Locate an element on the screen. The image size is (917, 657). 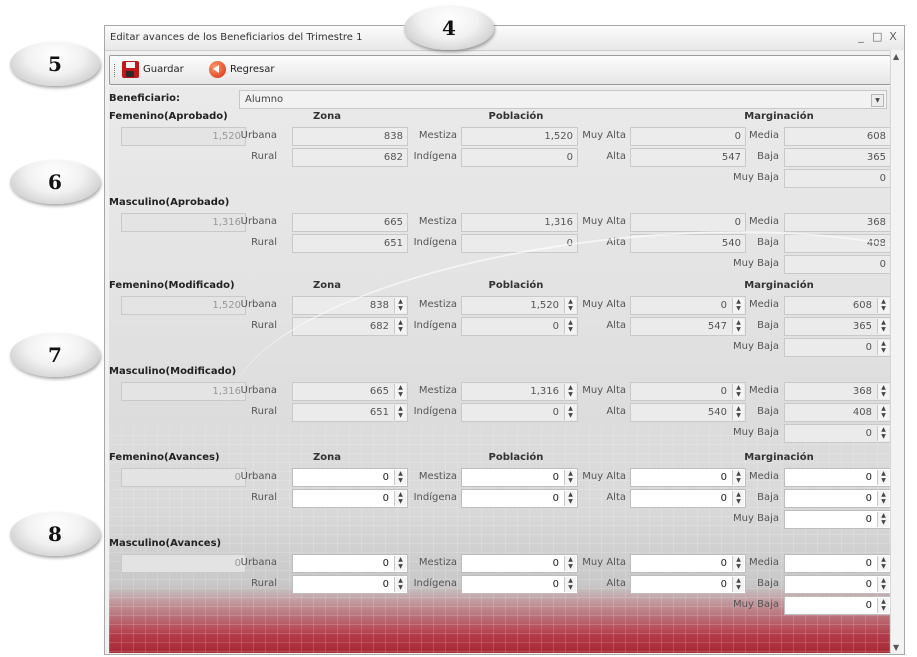
male-indigena-field: 0 ▲ ▼ is located at coordinates (519, 412).